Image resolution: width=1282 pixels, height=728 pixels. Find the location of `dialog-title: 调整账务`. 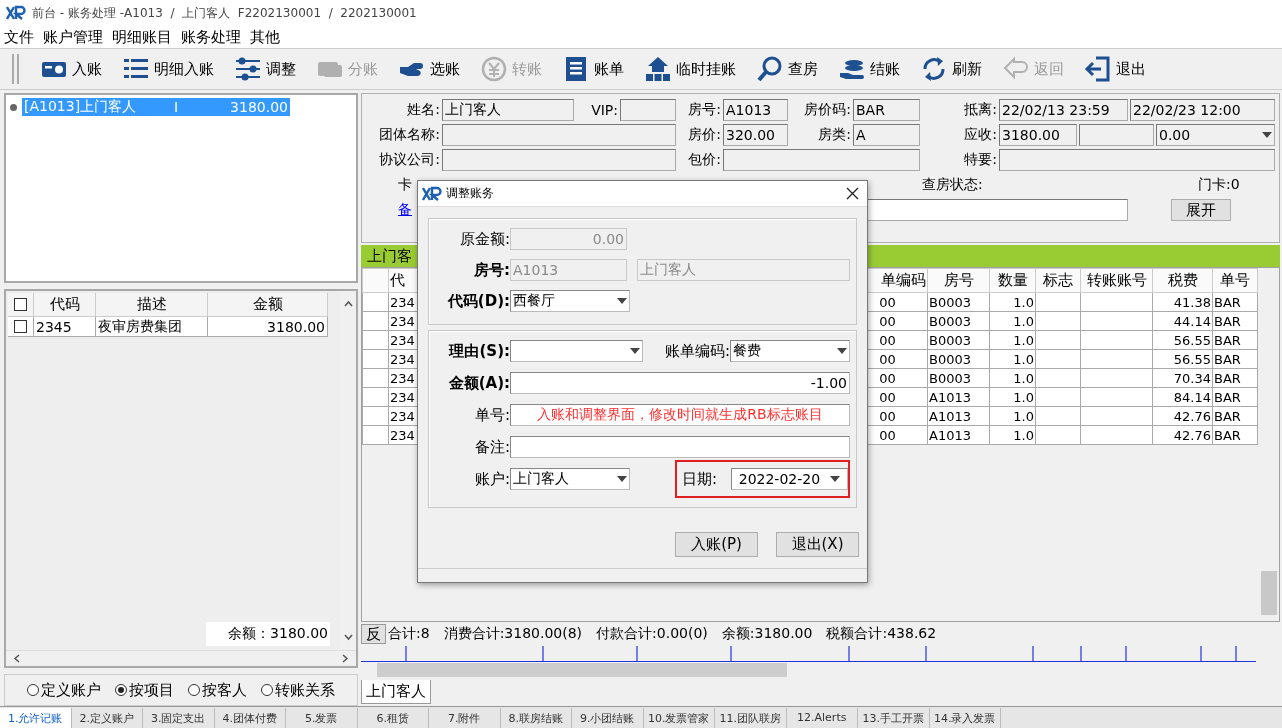

dialog-title: 调整账务 is located at coordinates (470, 193).